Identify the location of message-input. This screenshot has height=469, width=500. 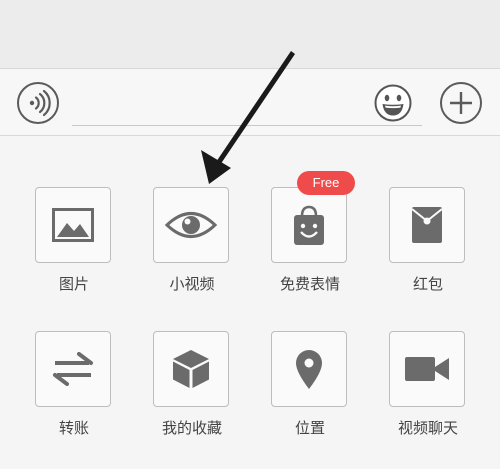
(247, 104).